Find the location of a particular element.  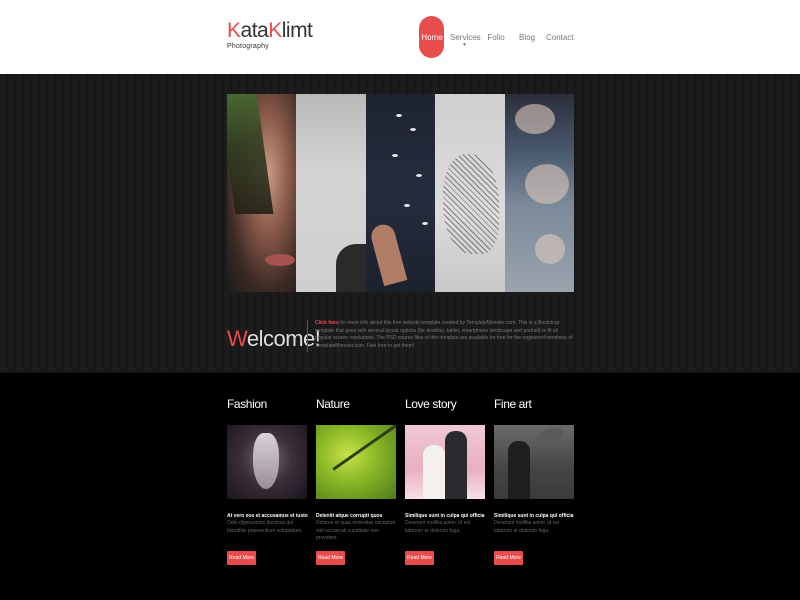

face-shape is located at coordinates (266, 461).